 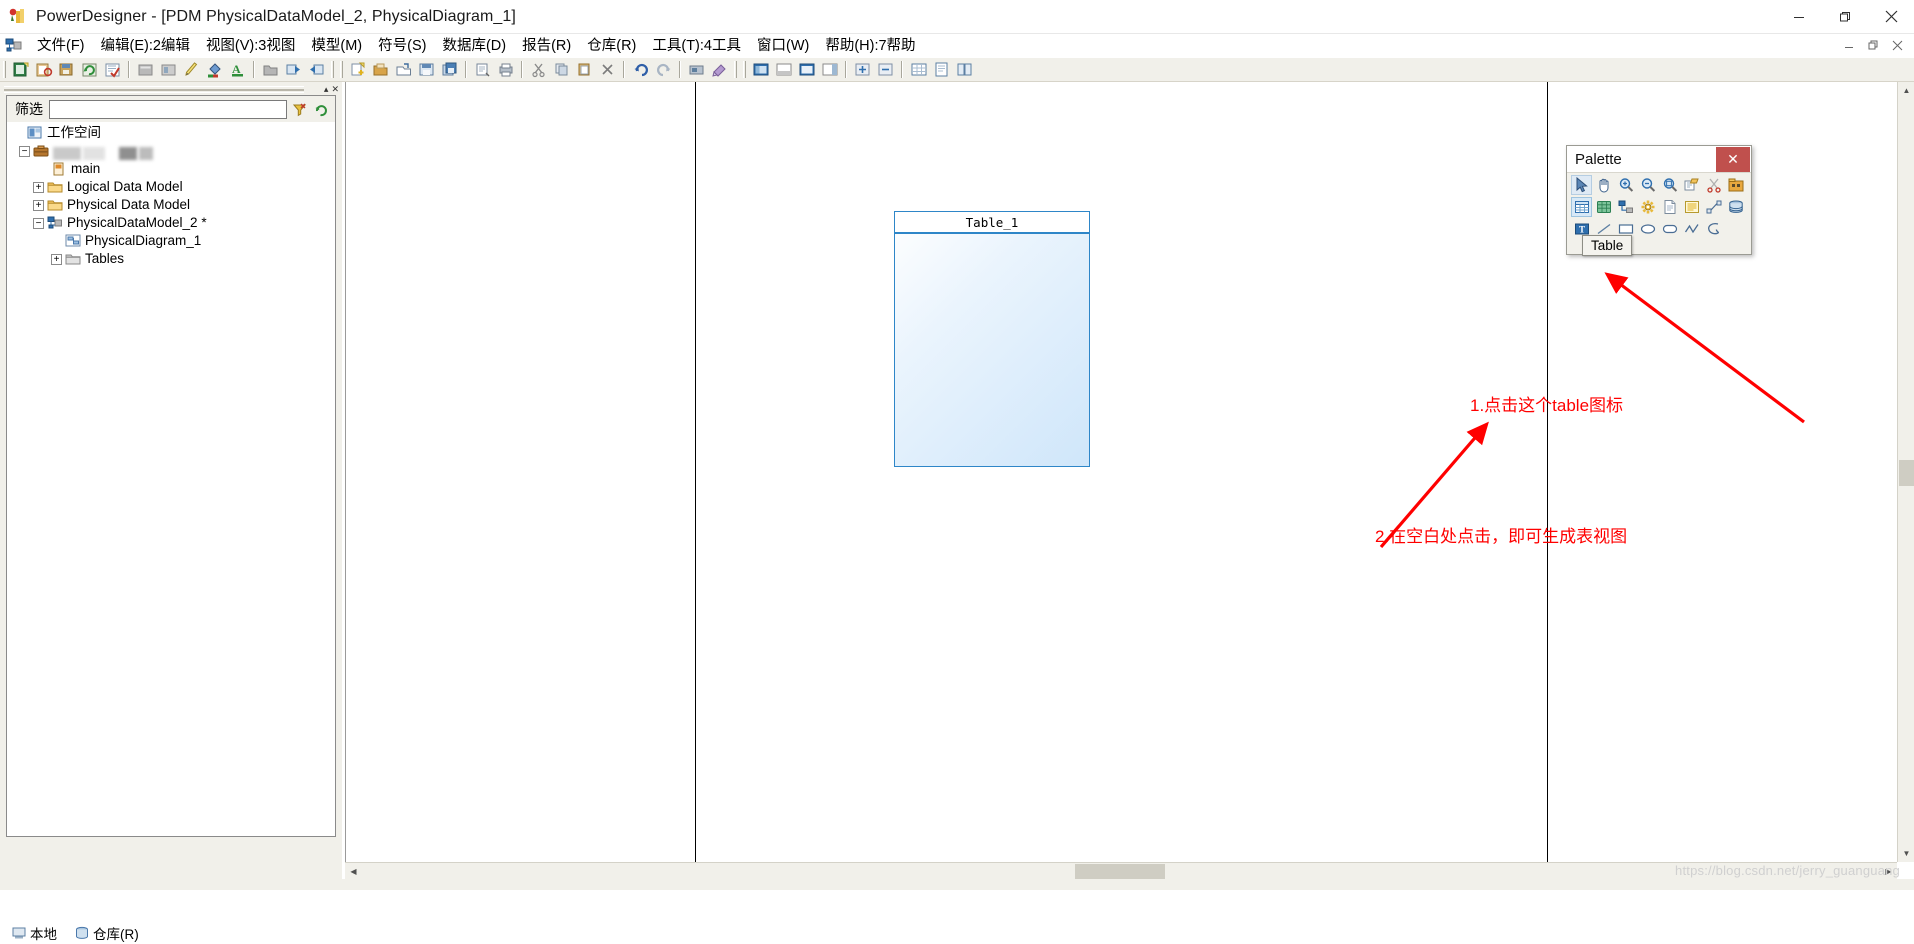 I want to click on model-options-icon, so click(x=719, y=70).